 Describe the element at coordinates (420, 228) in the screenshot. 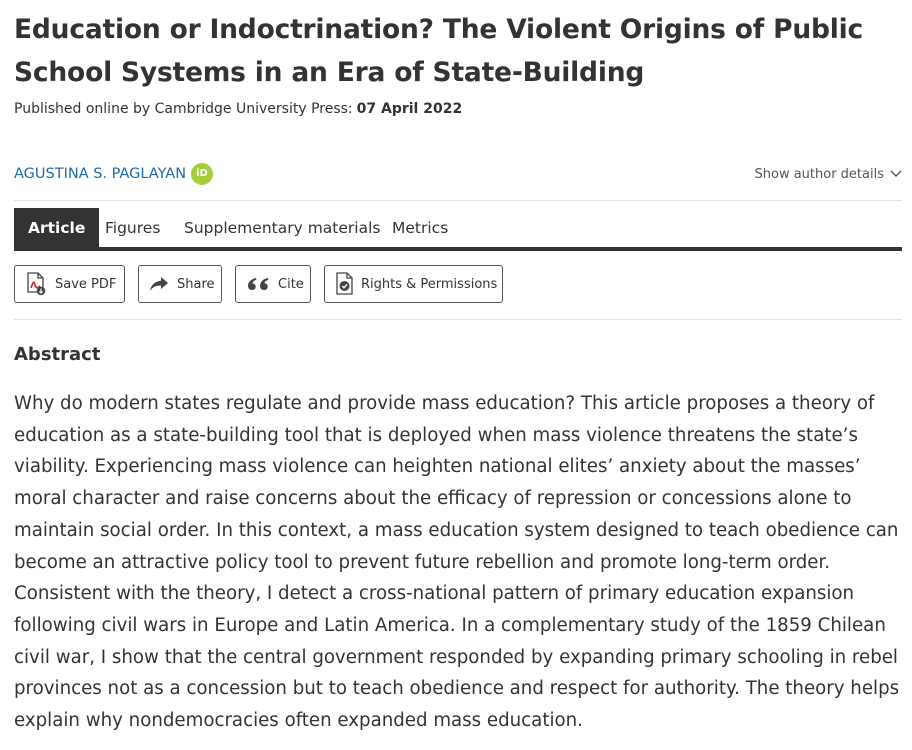

I see `tab-metrics: Metrics` at that location.